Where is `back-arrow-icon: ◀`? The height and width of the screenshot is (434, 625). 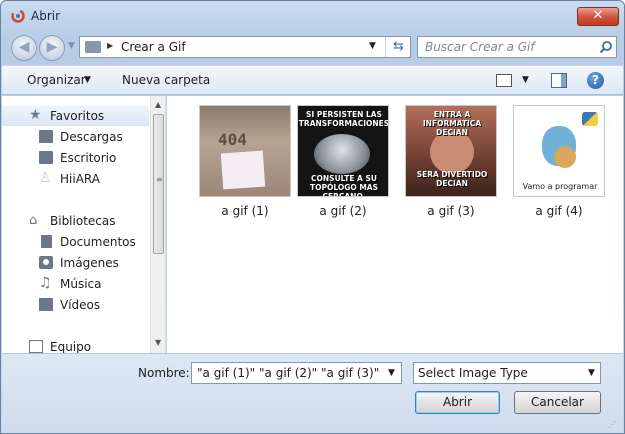 back-arrow-icon: ◀ is located at coordinates (24, 47).